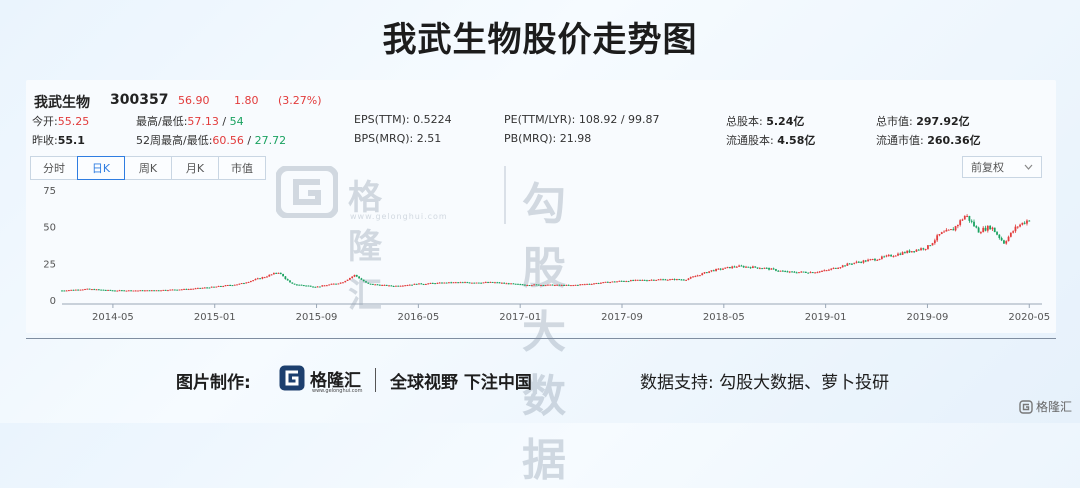  Describe the element at coordinates (148, 168) in the screenshot. I see `tab-weekly-k: 周K` at that location.